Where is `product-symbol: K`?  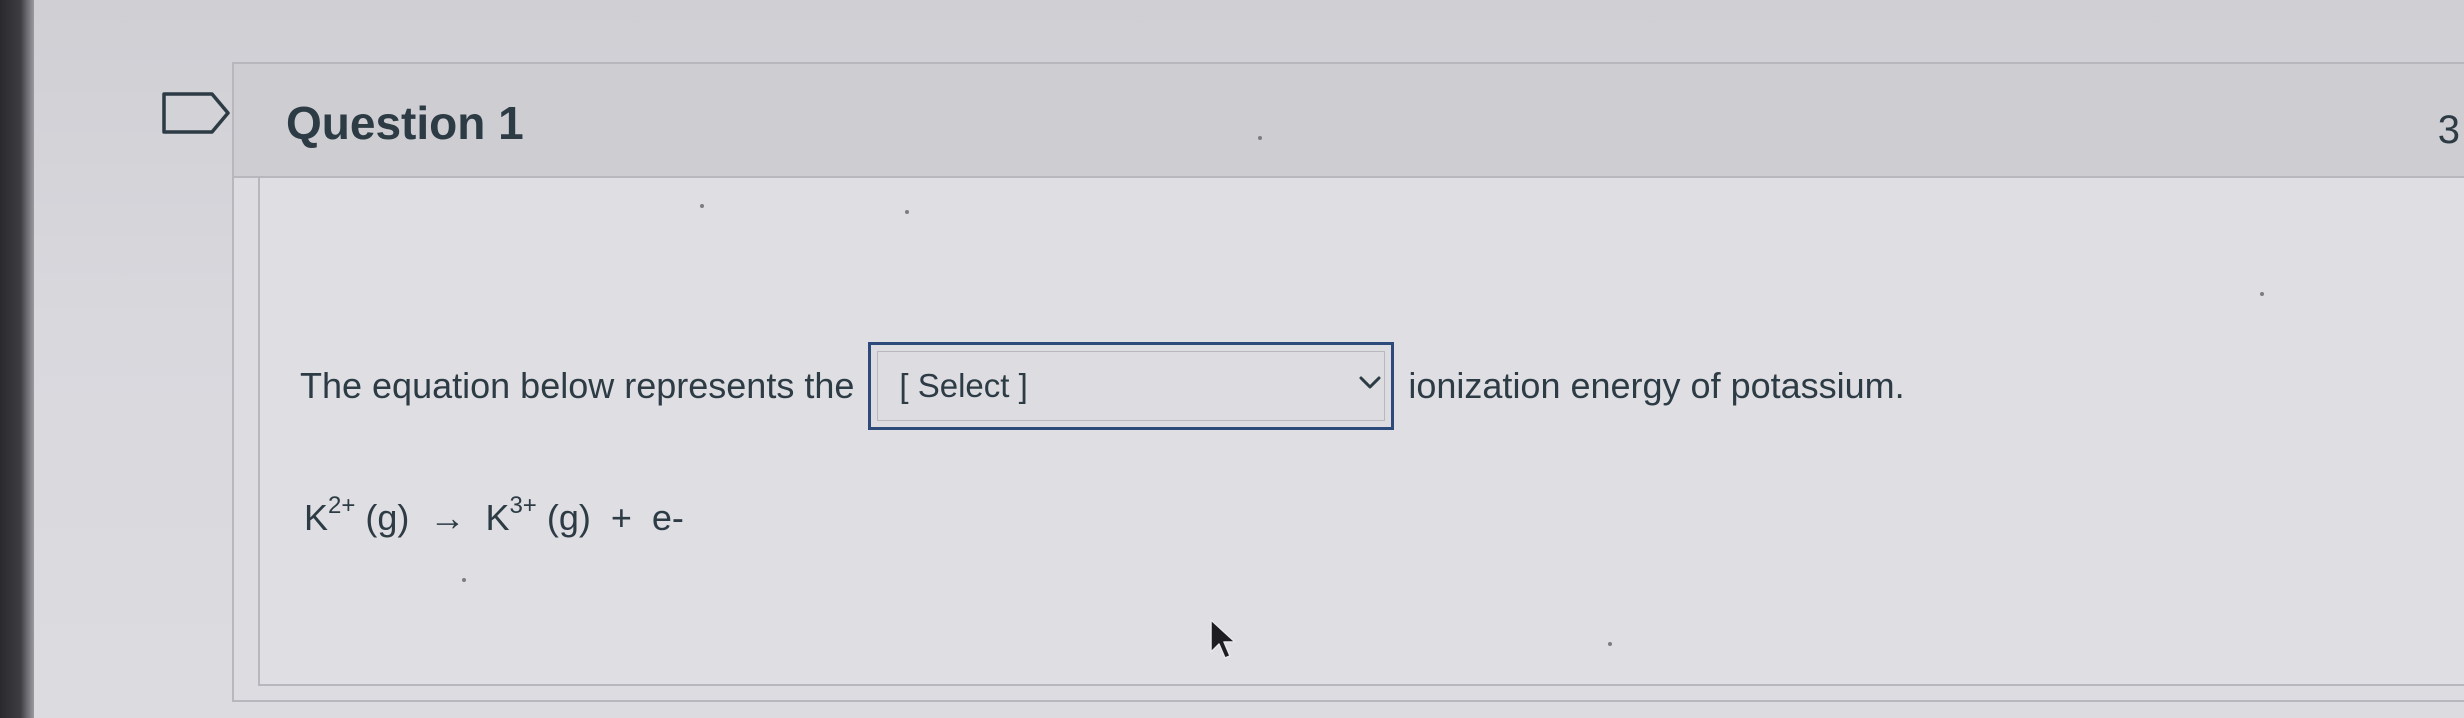 product-symbol: K is located at coordinates (497, 517).